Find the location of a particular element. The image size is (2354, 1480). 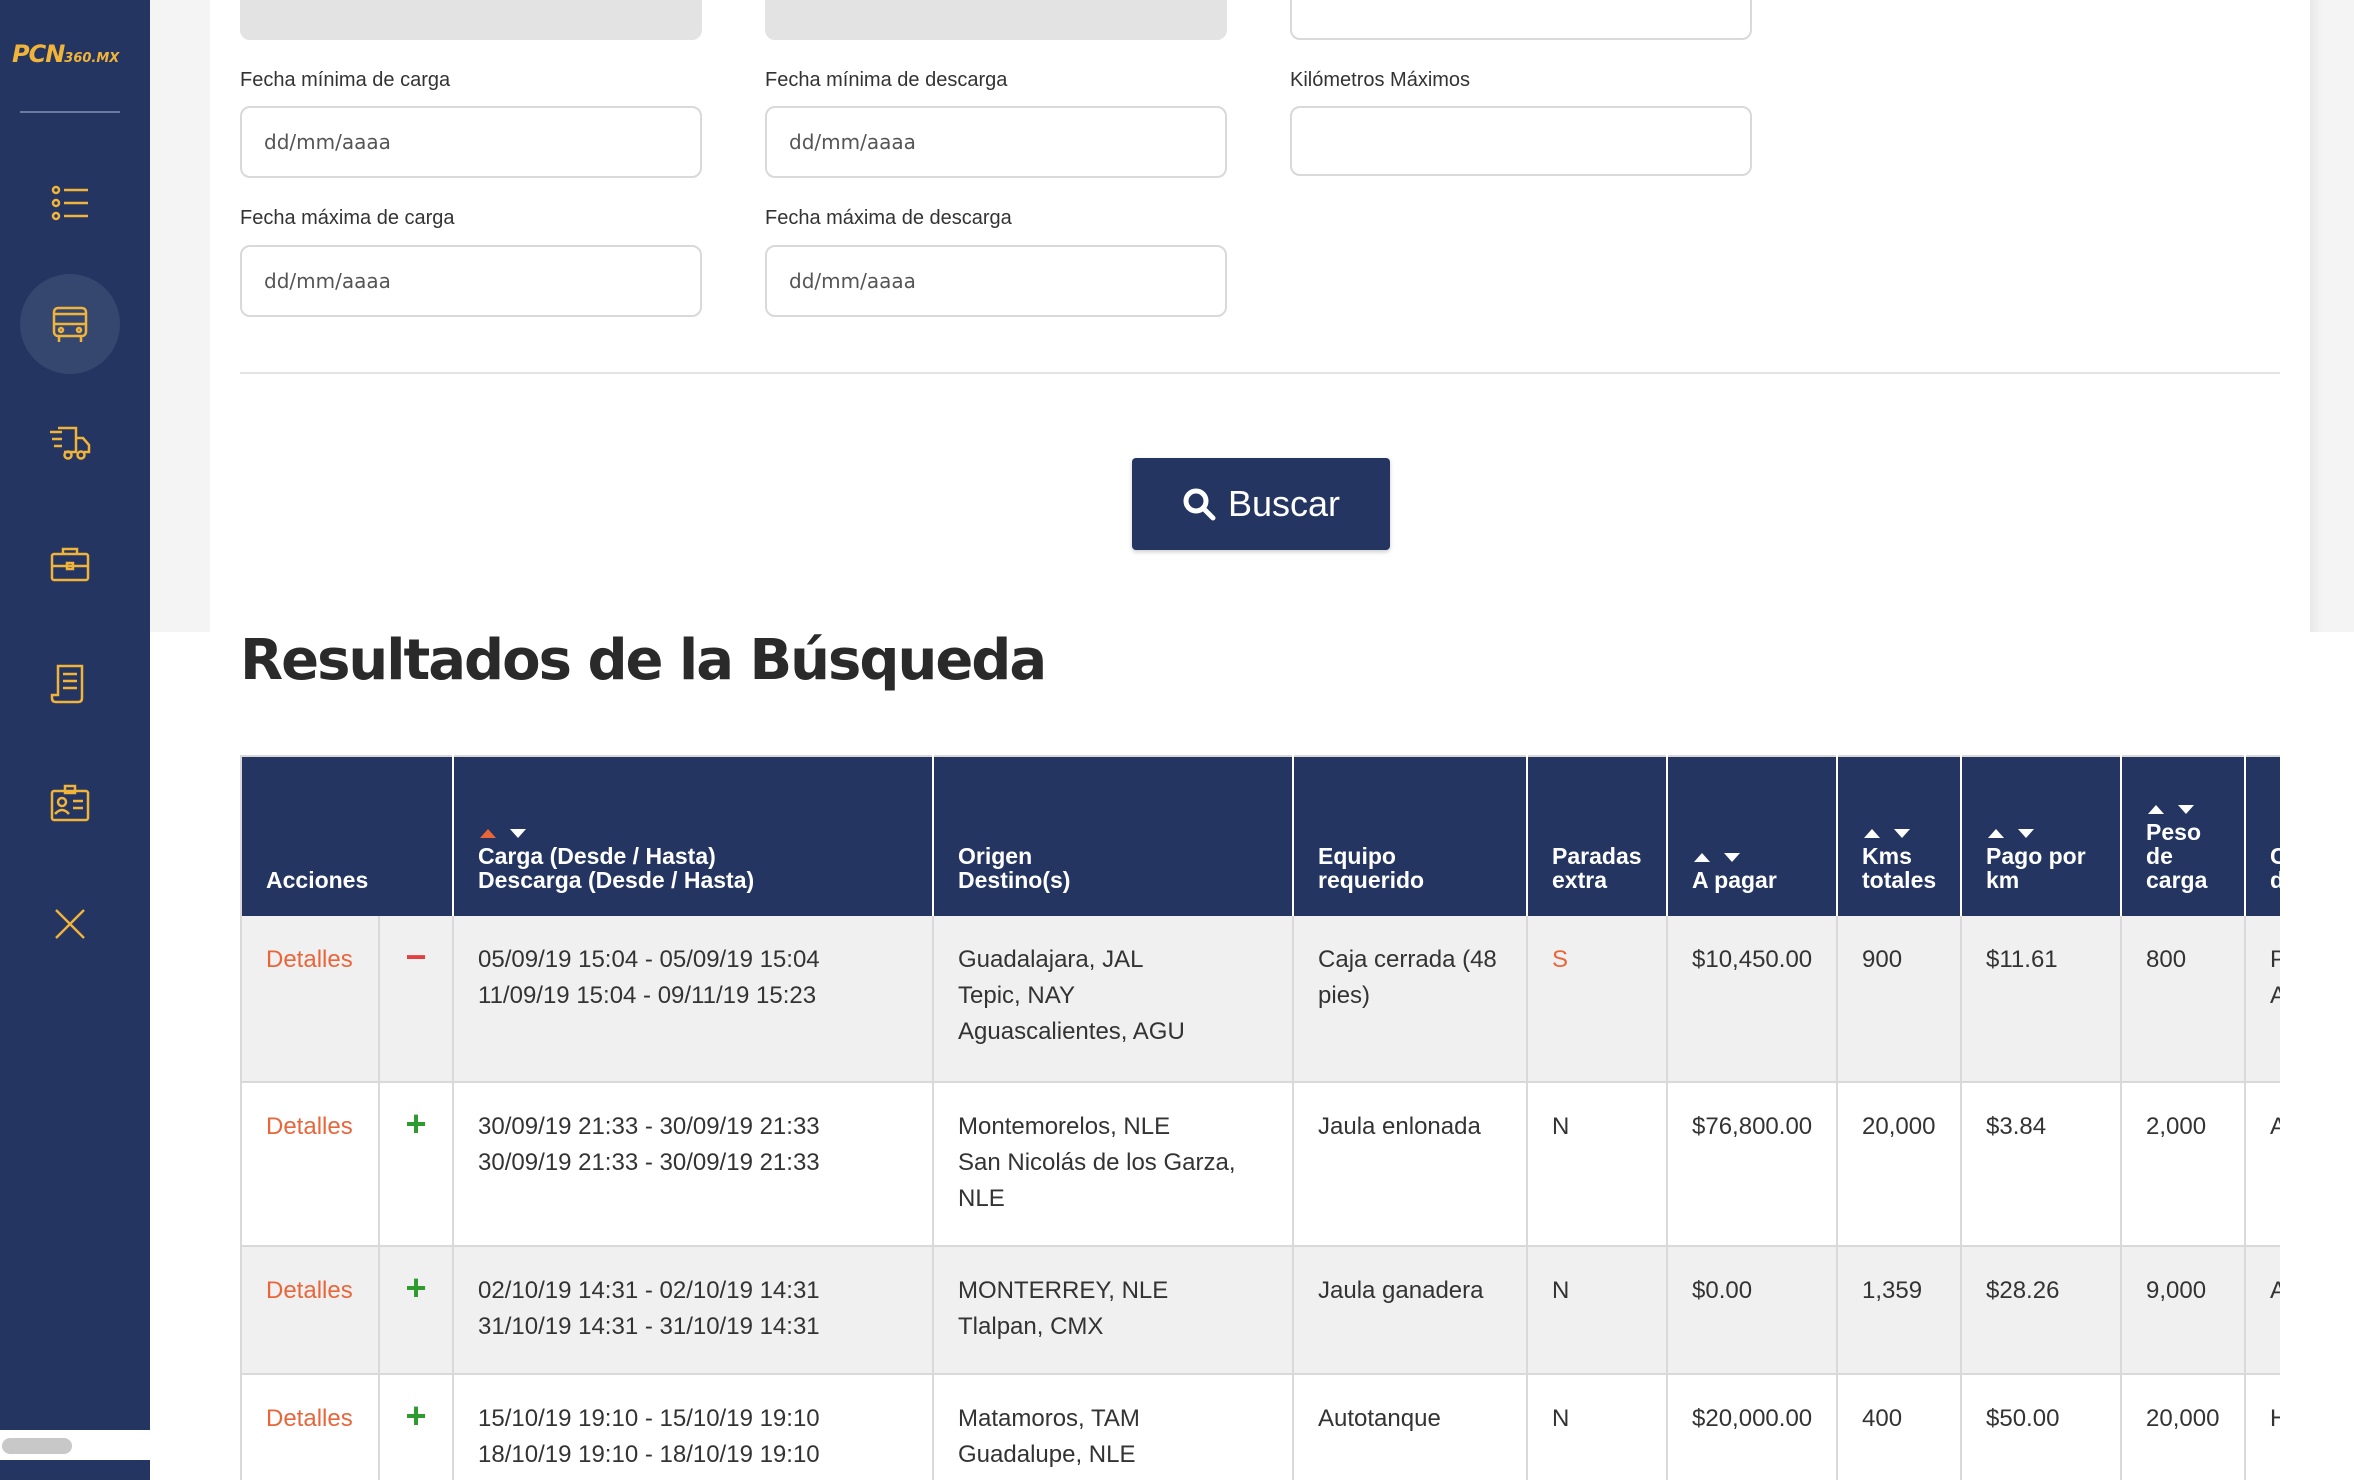

stops-cell: S is located at coordinates (1598, 999).